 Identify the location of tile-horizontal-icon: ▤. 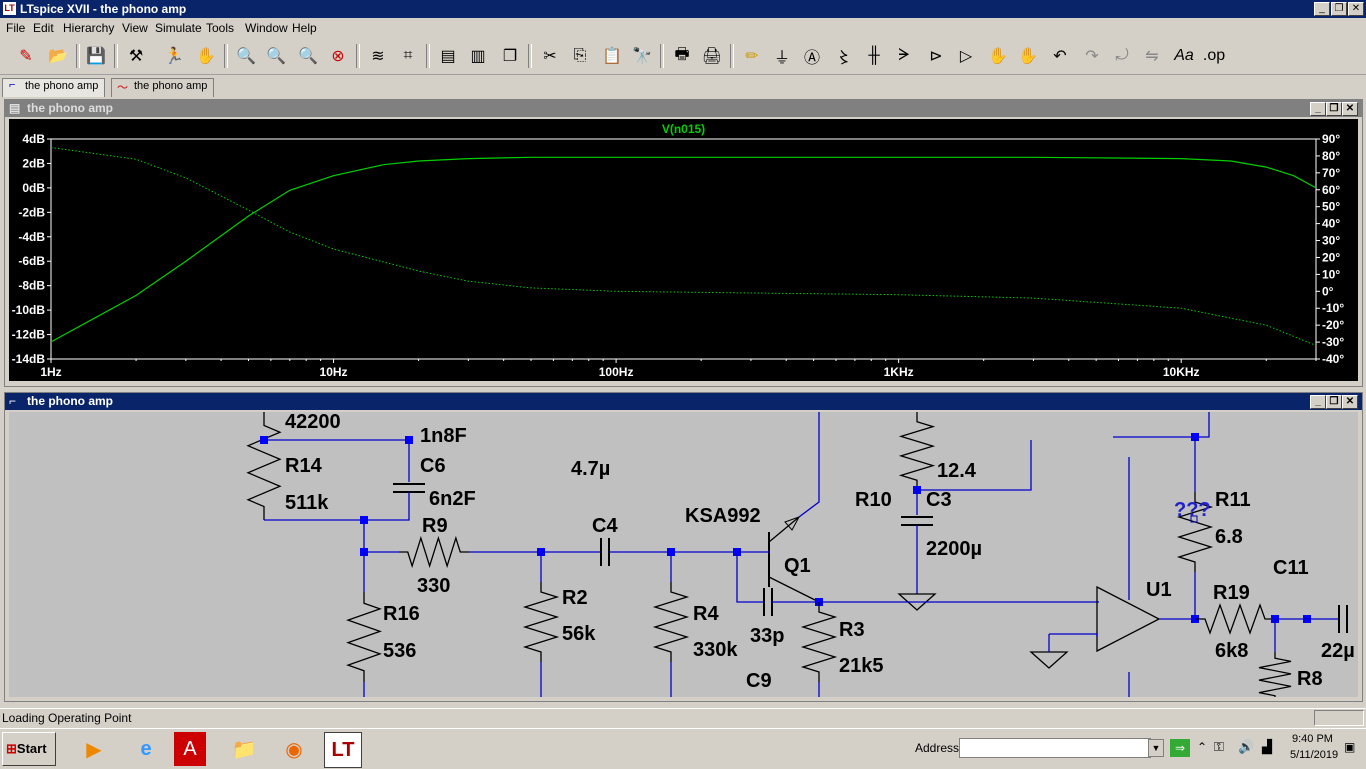
(448, 56).